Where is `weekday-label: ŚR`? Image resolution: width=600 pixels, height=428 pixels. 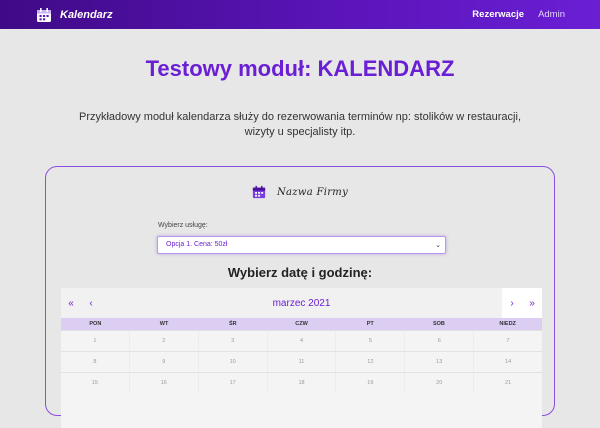 weekday-label: ŚR is located at coordinates (232, 324).